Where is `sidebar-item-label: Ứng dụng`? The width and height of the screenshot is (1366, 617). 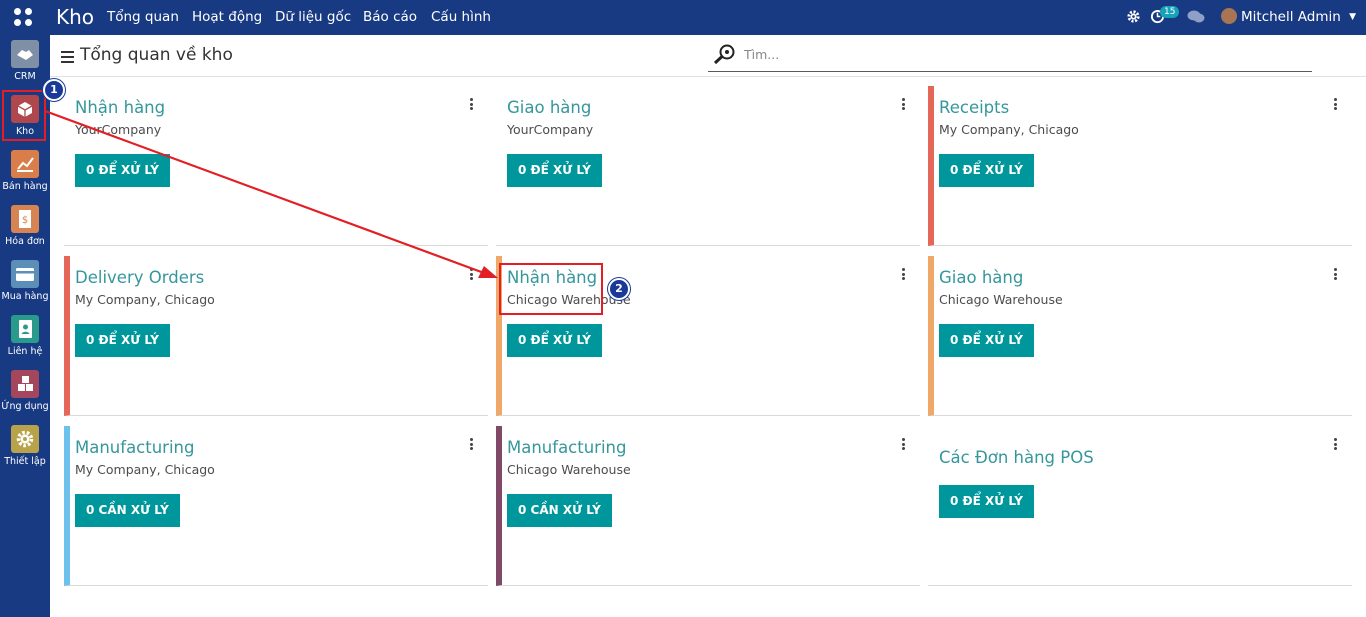 sidebar-item-label: Ứng dụng is located at coordinates (25, 406).